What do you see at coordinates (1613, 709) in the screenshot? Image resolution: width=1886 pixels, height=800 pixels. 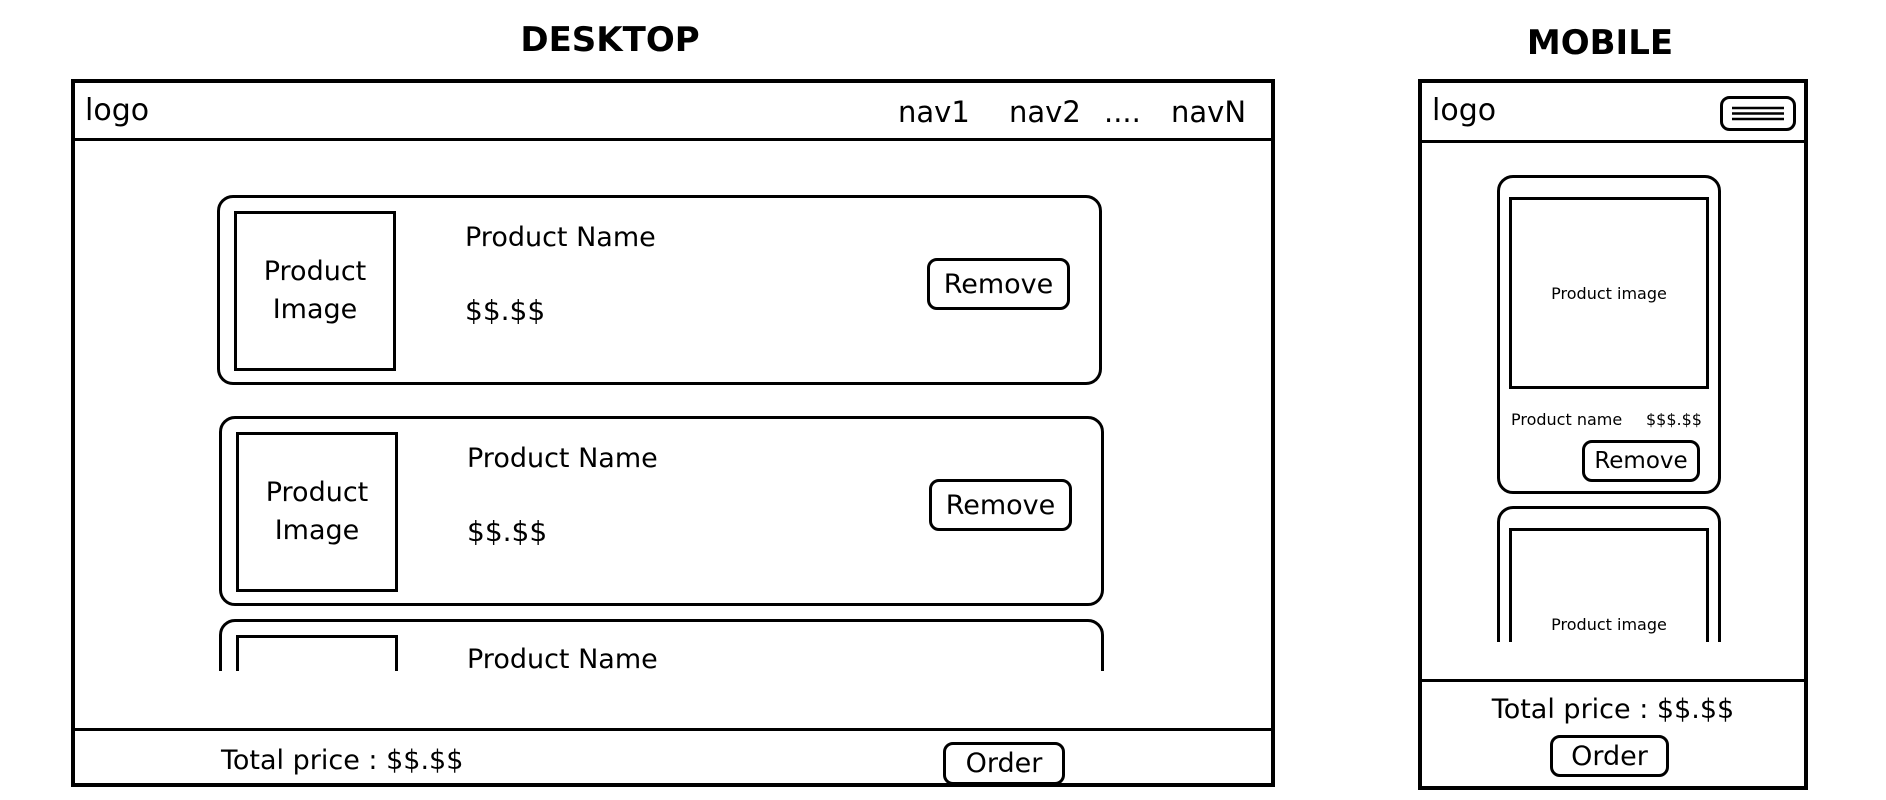 I see `mobile-total-price: Total price : $$.$$` at bounding box center [1613, 709].